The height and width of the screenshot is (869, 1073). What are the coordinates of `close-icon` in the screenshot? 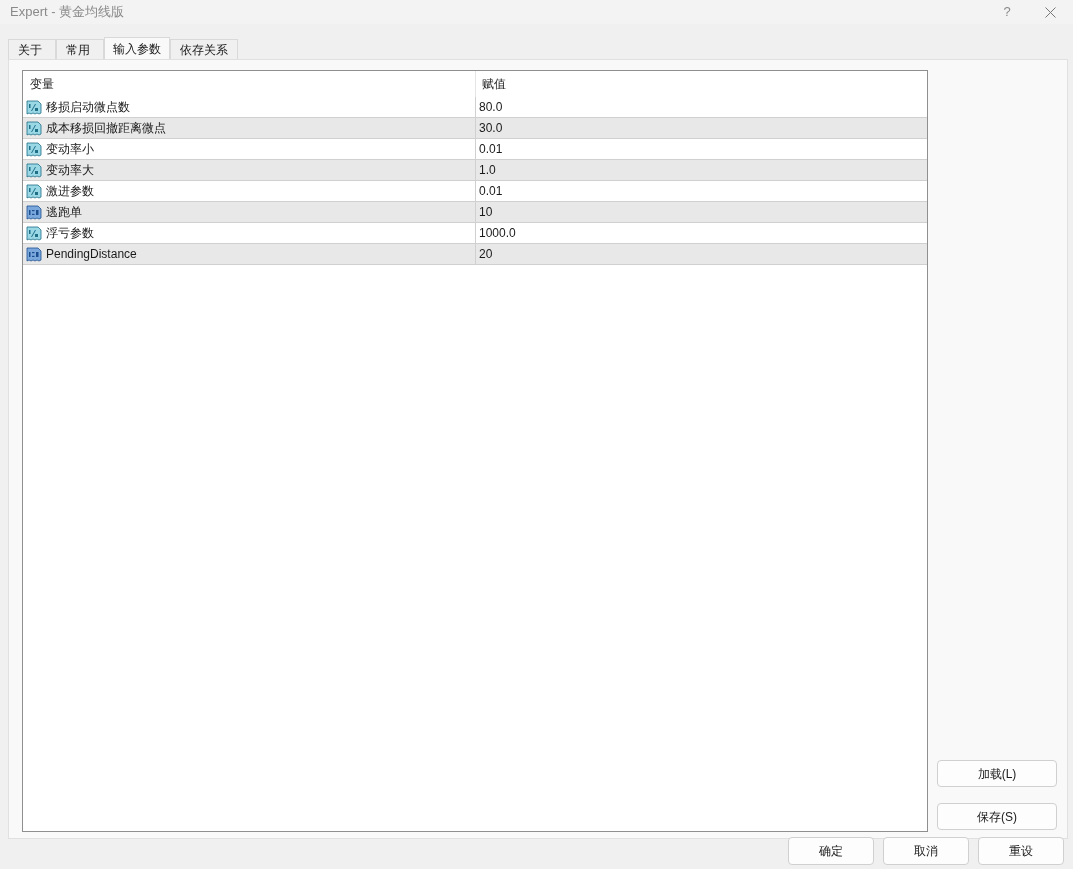 It's located at (1050, 12).